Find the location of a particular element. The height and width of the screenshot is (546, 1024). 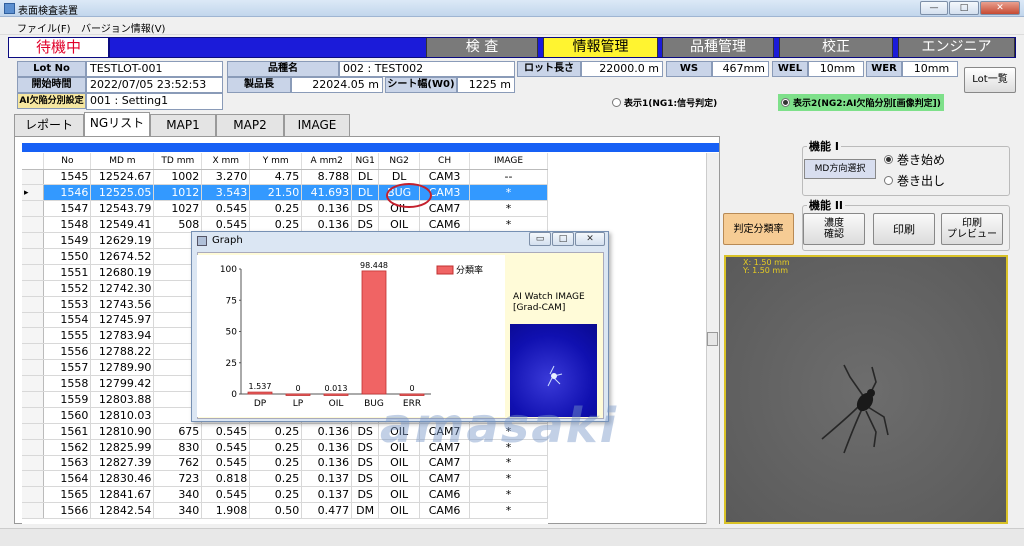

table-cell: 1563 is located at coordinates (67, 463).